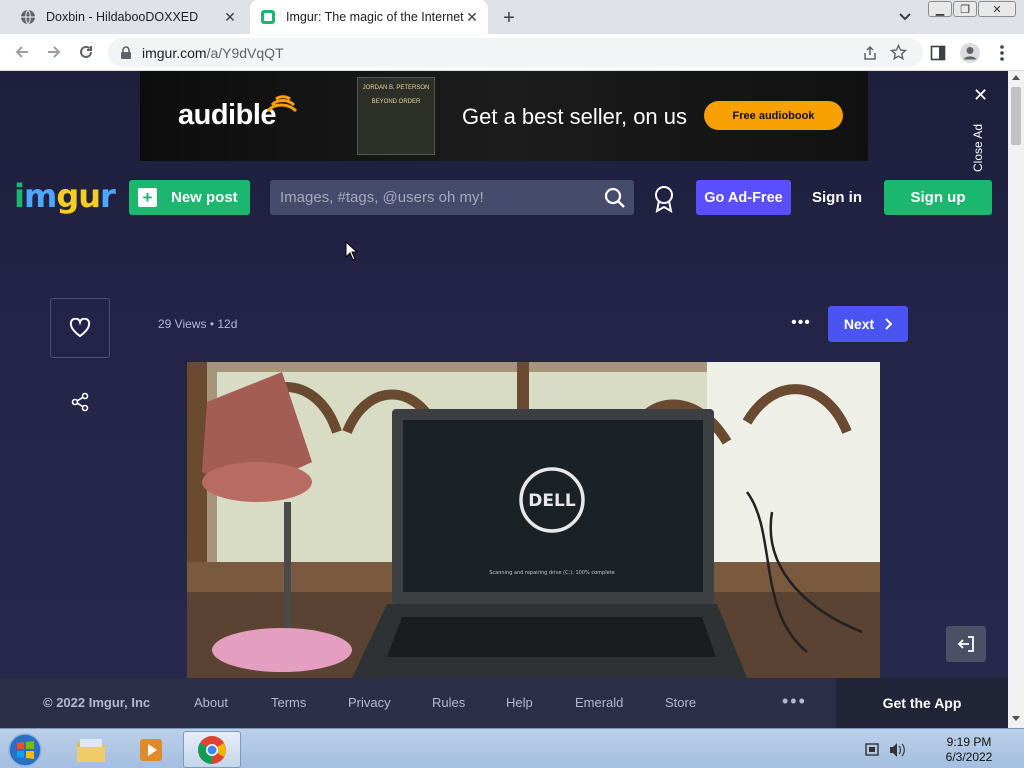  Describe the element at coordinates (889, 324) in the screenshot. I see `chevron-right-icon` at that location.